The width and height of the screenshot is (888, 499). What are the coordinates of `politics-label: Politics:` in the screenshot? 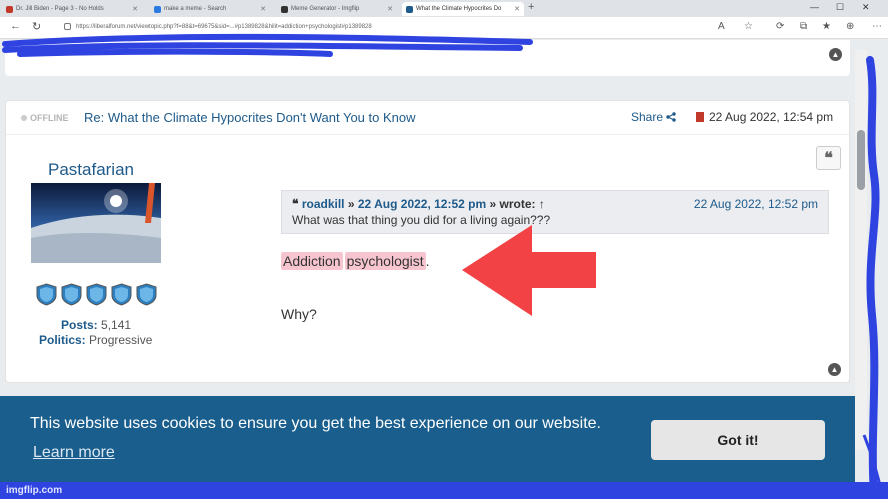 It's located at (62, 340).